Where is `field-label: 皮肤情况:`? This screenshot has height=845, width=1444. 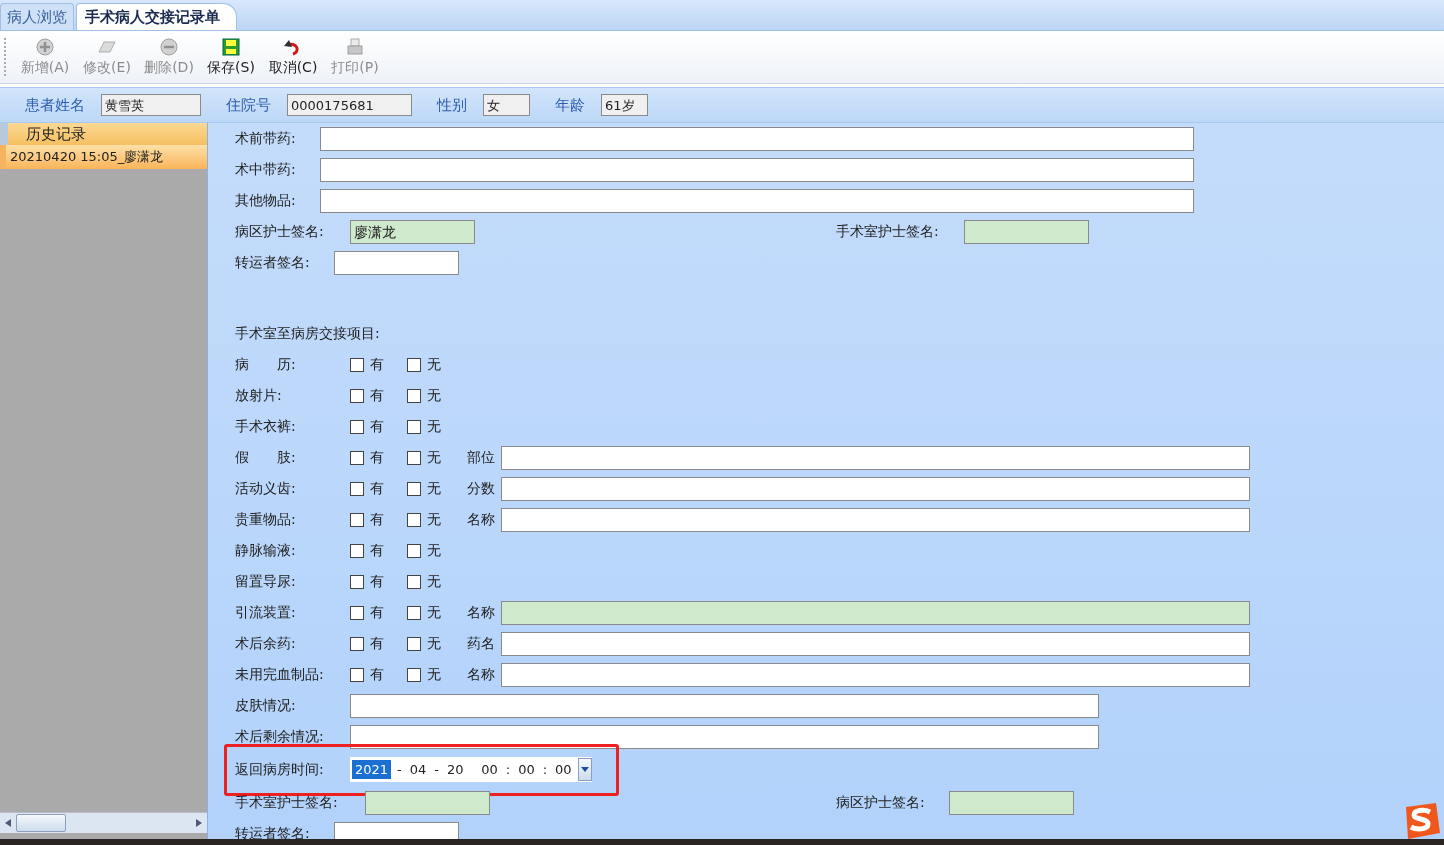
field-label: 皮肤情况: is located at coordinates (266, 705).